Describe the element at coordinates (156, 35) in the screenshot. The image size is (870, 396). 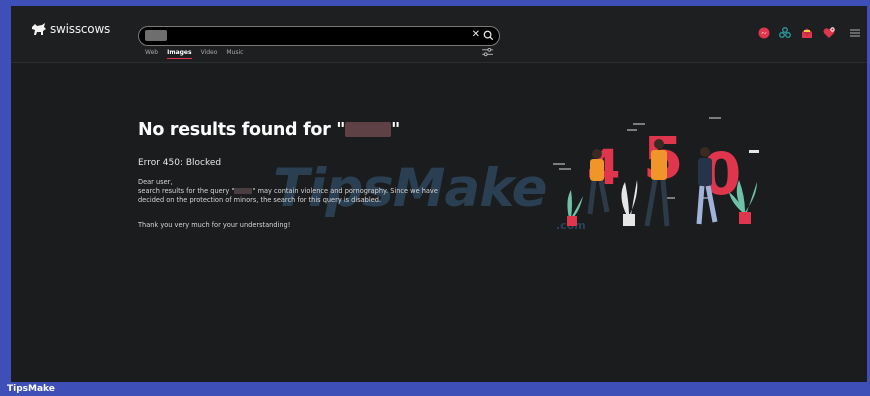
I see `search-input` at that location.